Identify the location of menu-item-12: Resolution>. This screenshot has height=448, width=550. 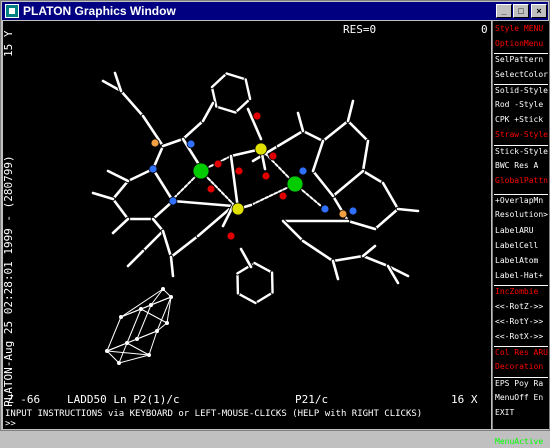
(521, 215).